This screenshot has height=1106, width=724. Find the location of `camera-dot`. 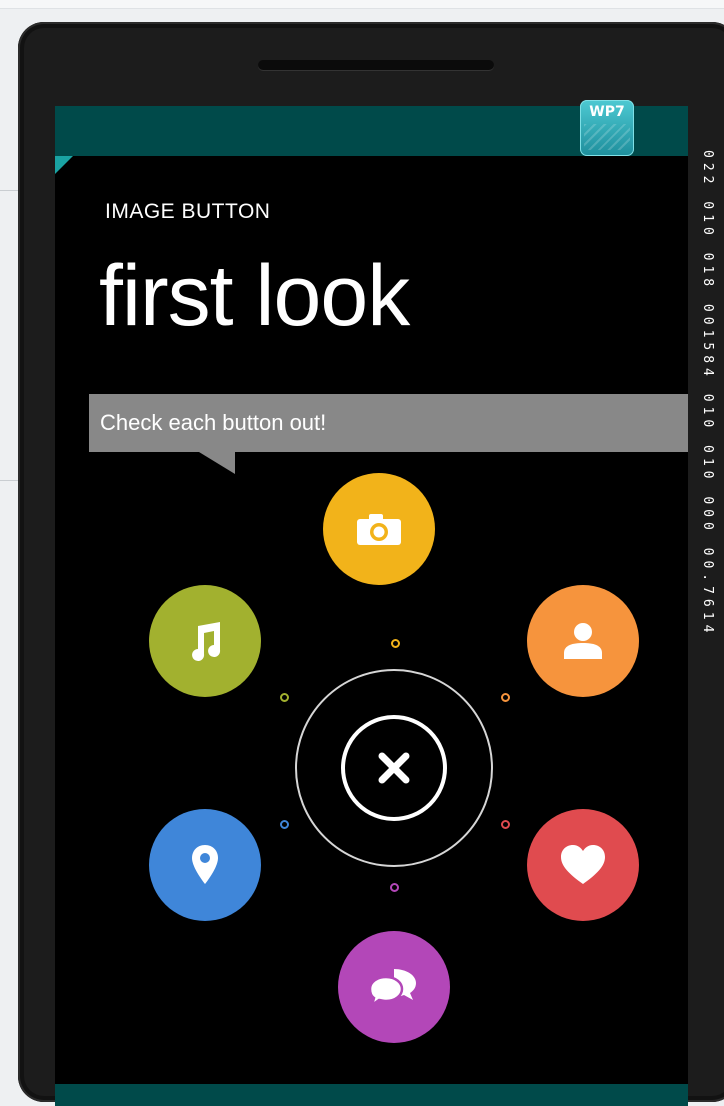

camera-dot is located at coordinates (395, 643).